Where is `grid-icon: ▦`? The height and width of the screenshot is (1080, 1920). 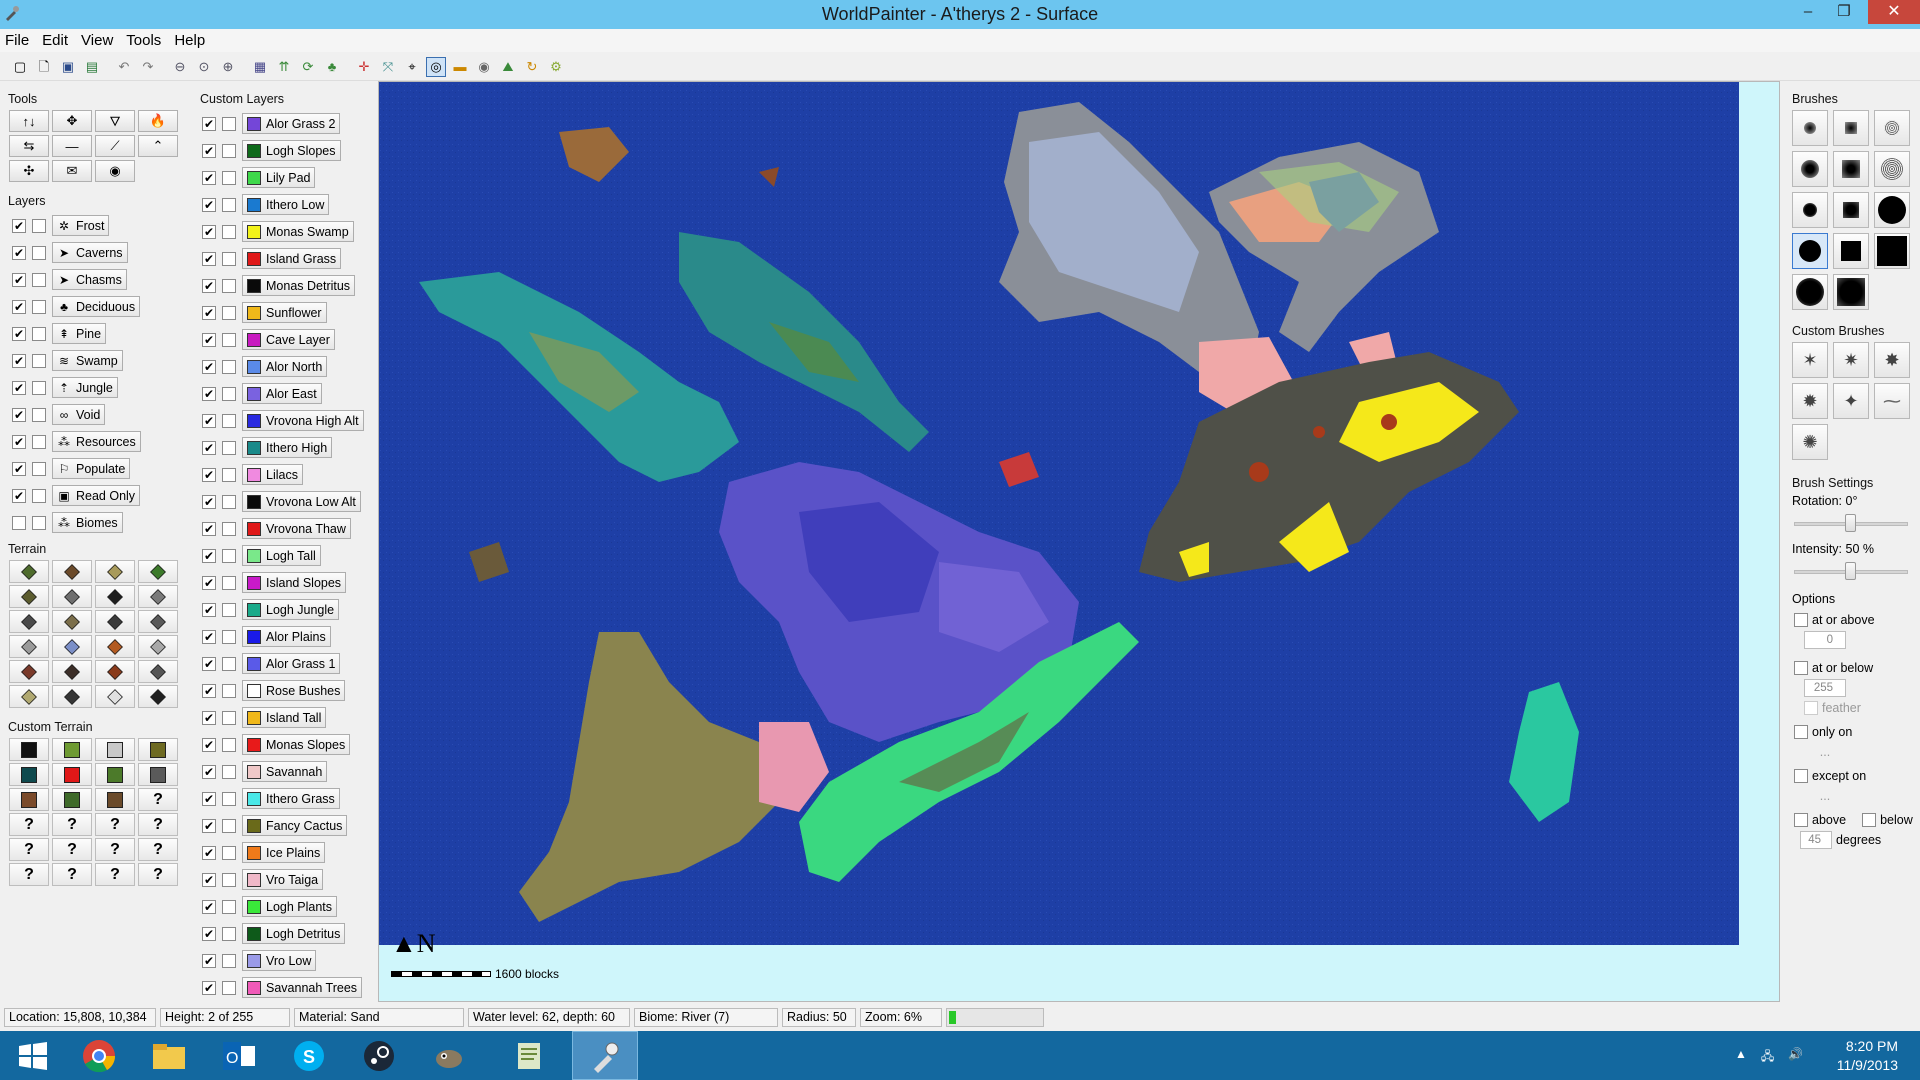 grid-icon: ▦ is located at coordinates (260, 67).